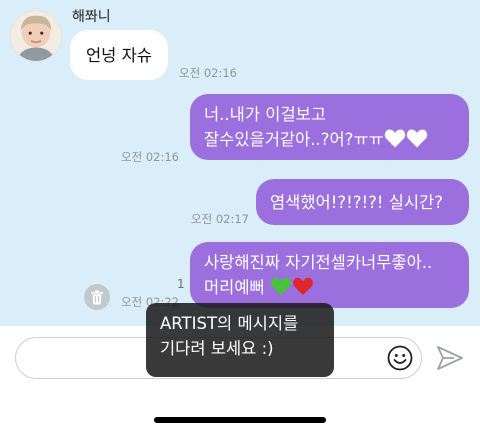  What do you see at coordinates (181, 284) in the screenshot?
I see `unread-count: 1` at bounding box center [181, 284].